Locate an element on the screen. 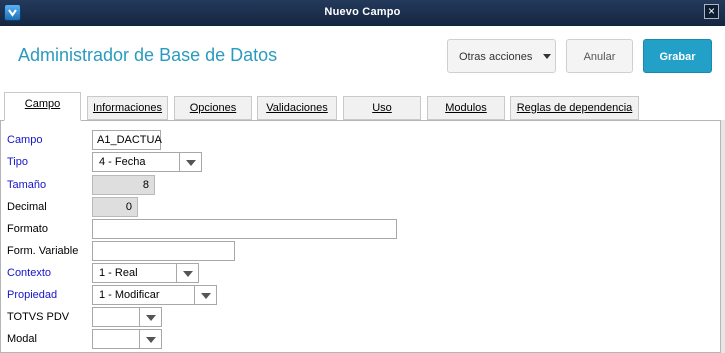 The image size is (725, 353). tab-label: Modulos is located at coordinates (466, 108).